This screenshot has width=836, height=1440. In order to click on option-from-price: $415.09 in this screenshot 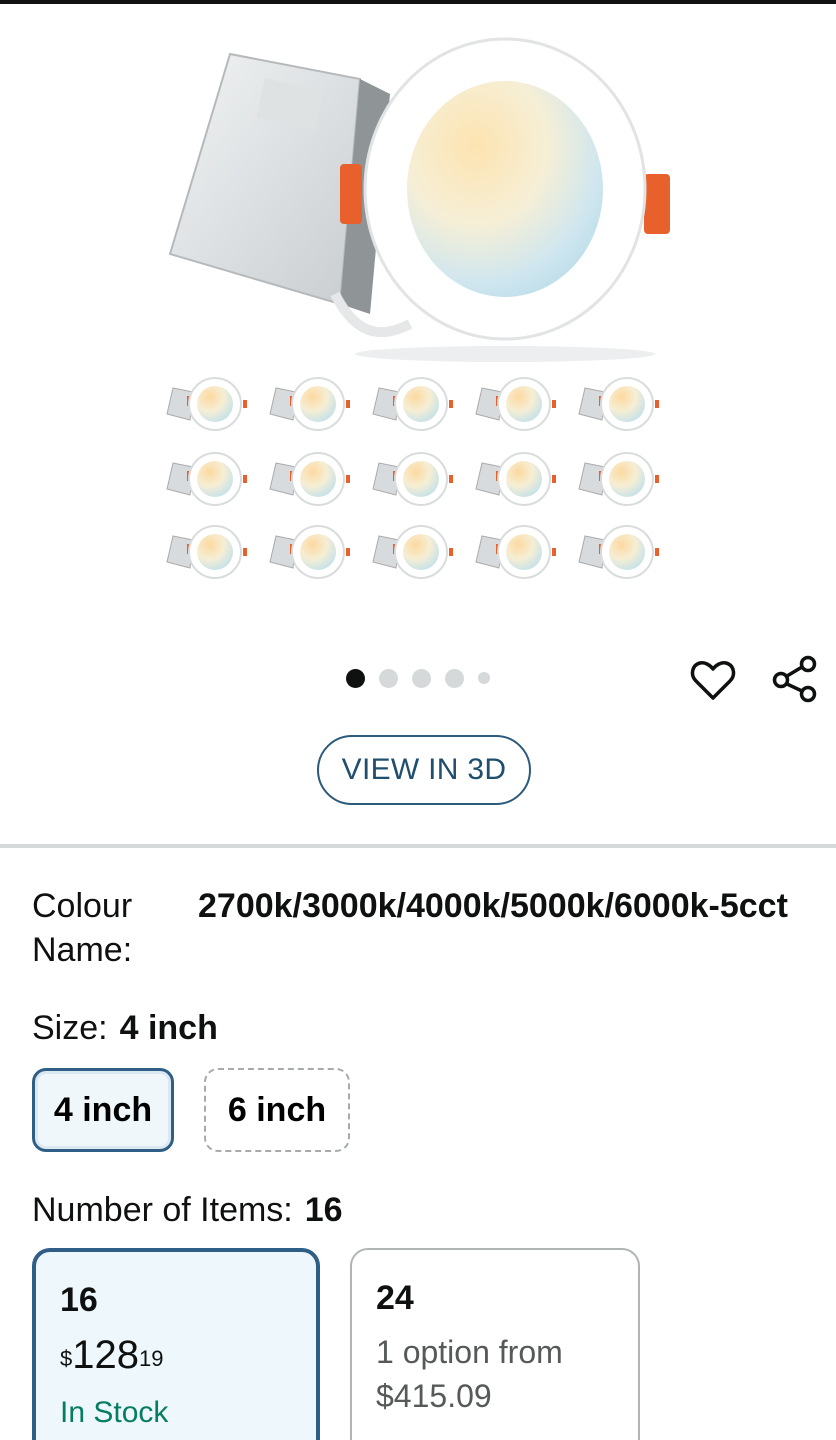, I will do `click(434, 1396)`.